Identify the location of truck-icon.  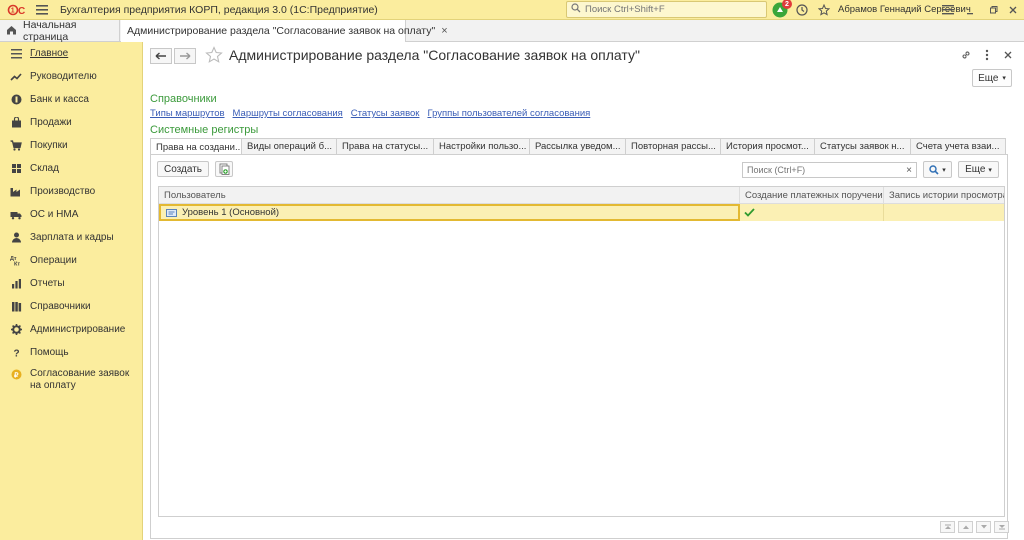
(16, 215).